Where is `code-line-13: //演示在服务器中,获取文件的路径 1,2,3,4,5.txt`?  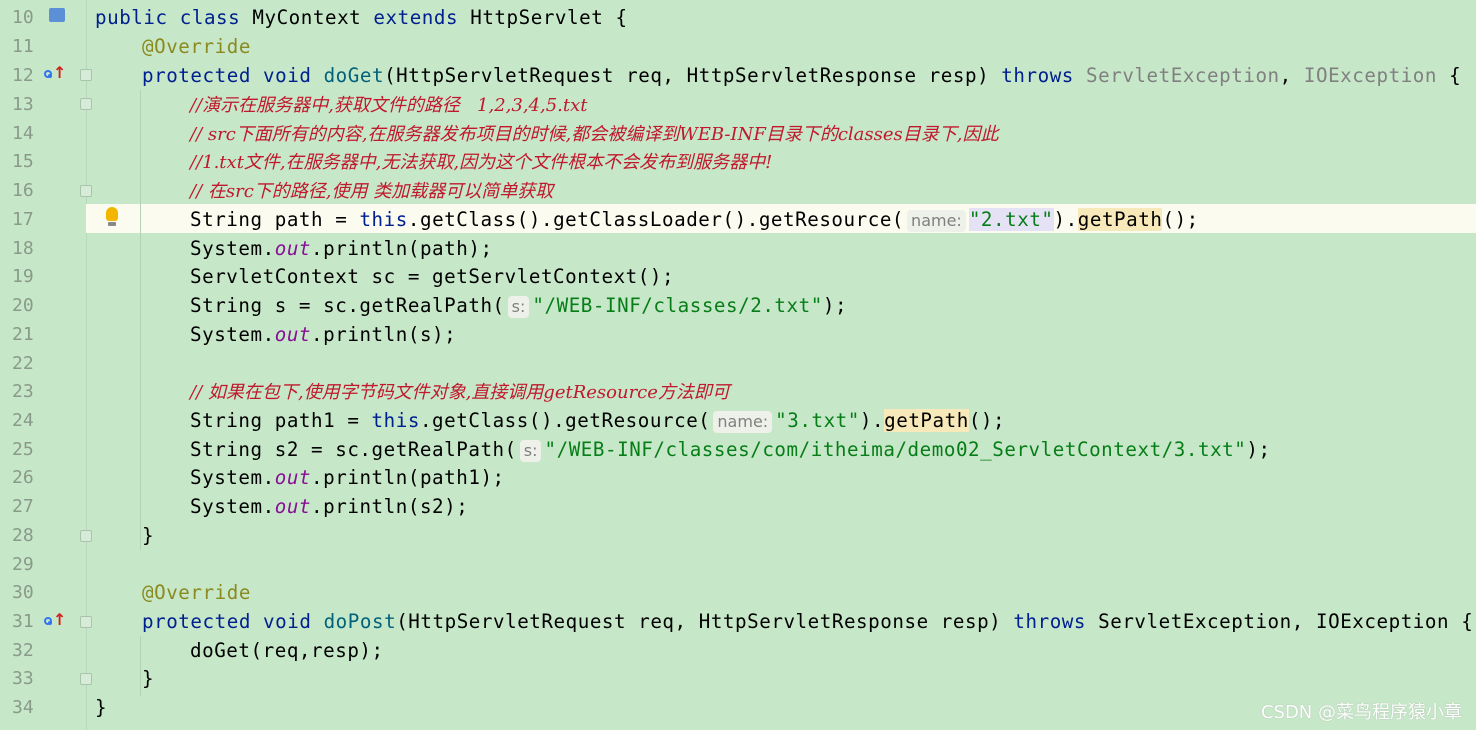 code-line-13: //演示在服务器中,获取文件的路径 1,2,3,4,5.txt is located at coordinates (389, 104).